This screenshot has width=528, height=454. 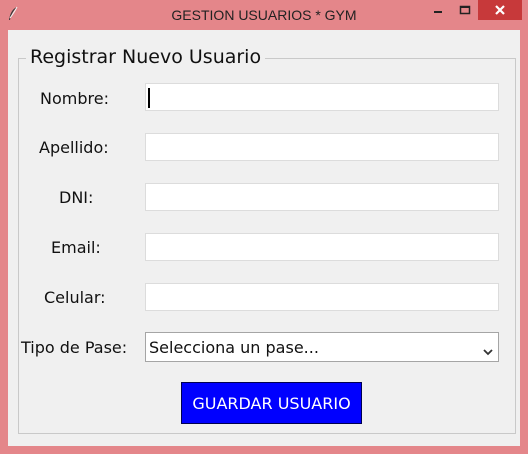 What do you see at coordinates (74, 347) in the screenshot?
I see `pass-type-label: Tipo de Pase:` at bounding box center [74, 347].